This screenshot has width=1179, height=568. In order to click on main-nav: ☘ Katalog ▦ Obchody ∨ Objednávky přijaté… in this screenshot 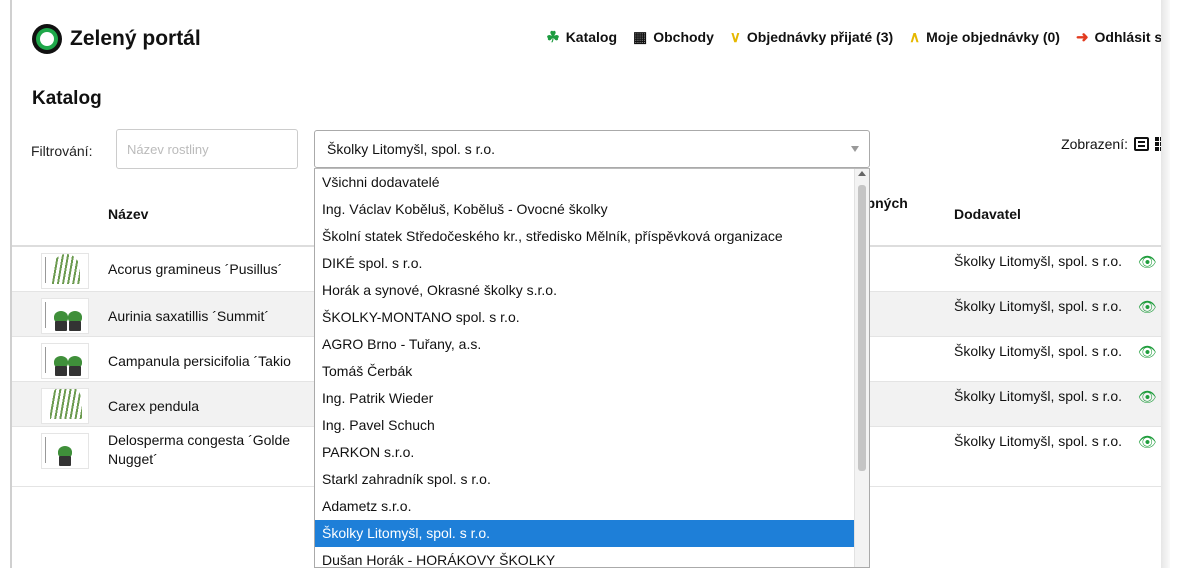, I will do `click(850, 37)`.